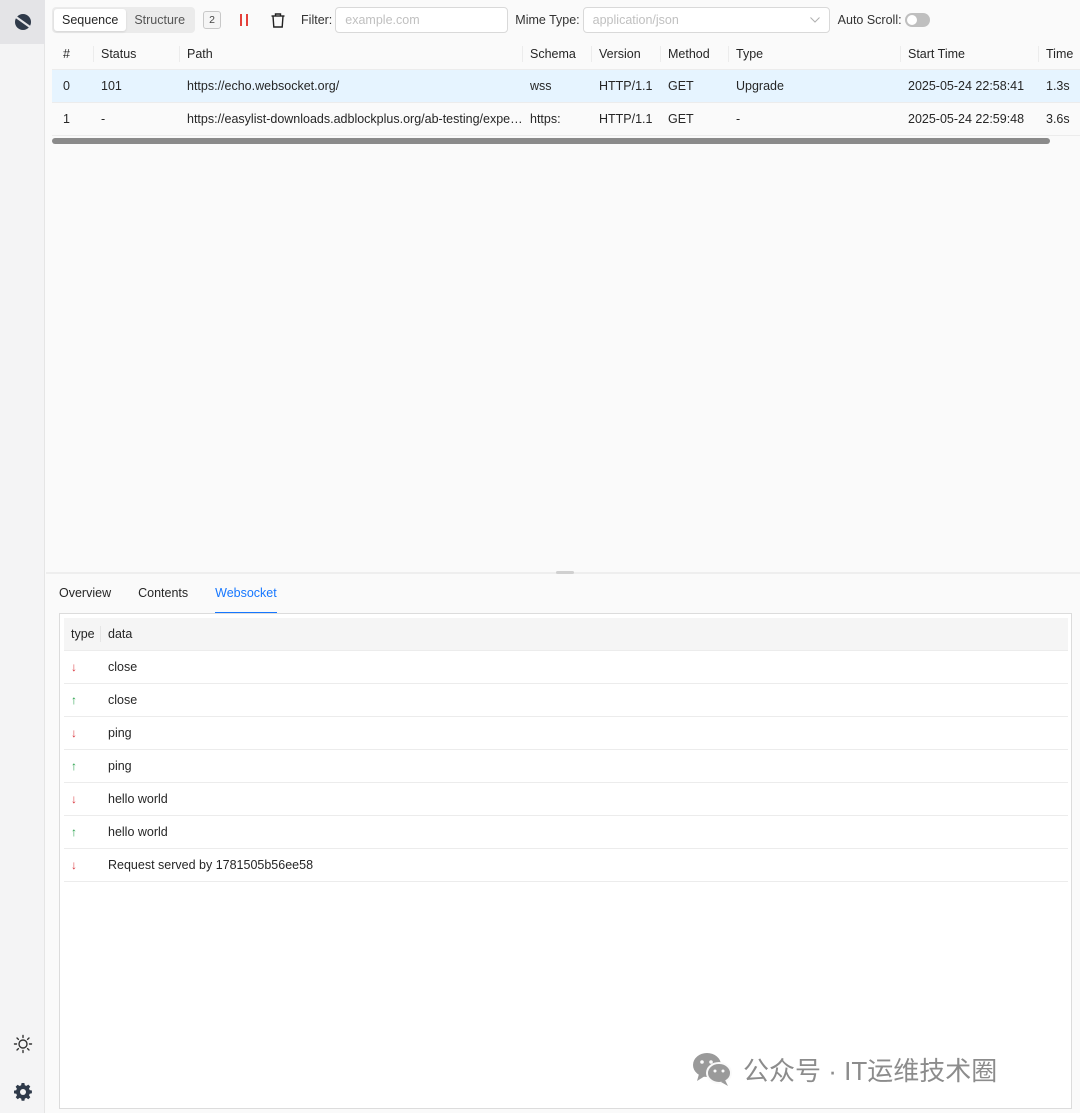  What do you see at coordinates (970, 53) in the screenshot?
I see `column-header-start-time: Start Time` at bounding box center [970, 53].